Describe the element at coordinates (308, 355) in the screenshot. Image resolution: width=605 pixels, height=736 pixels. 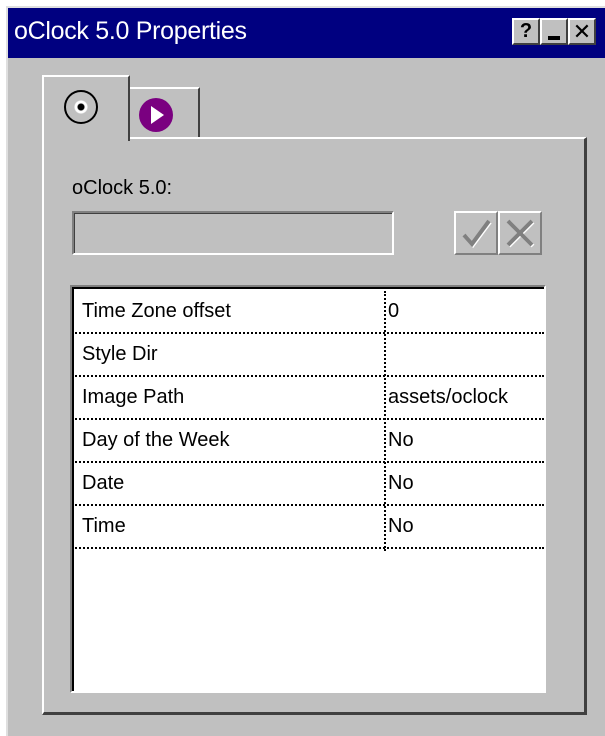
I see `property-row: Style Dir` at that location.